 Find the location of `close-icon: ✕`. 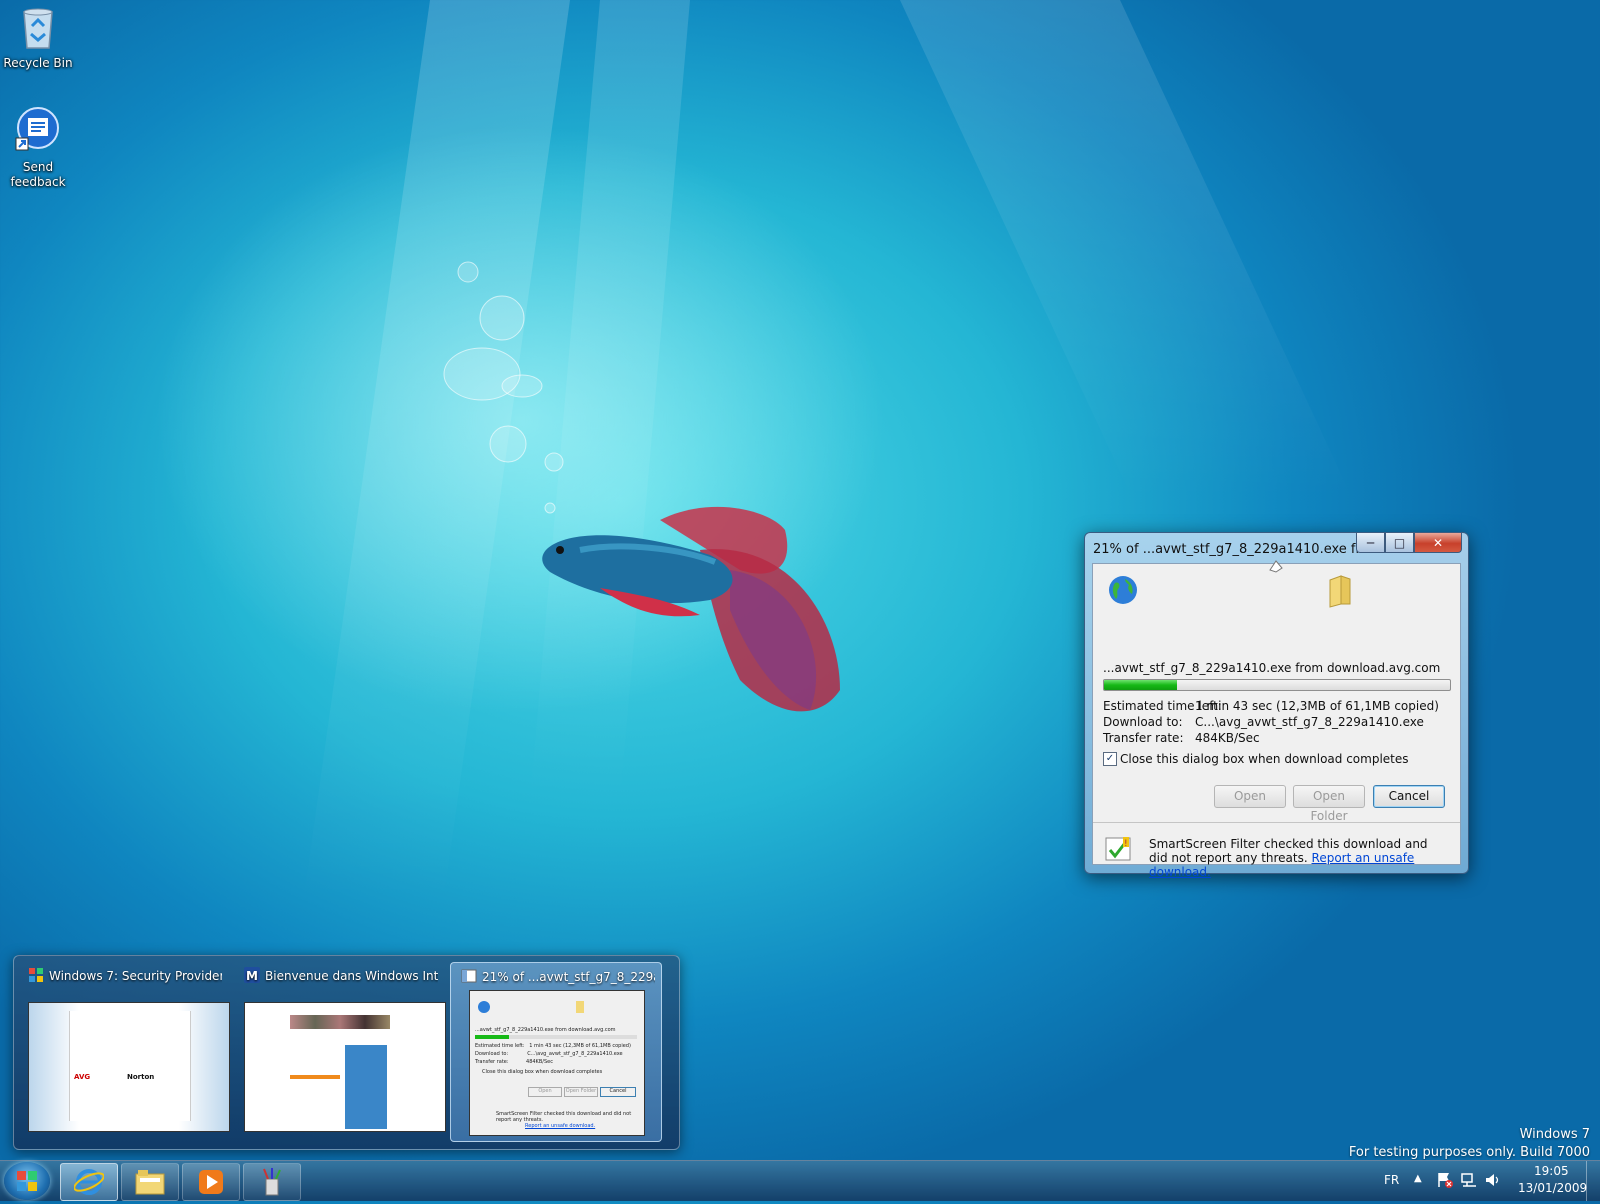

close-icon: ✕ is located at coordinates (1438, 542).